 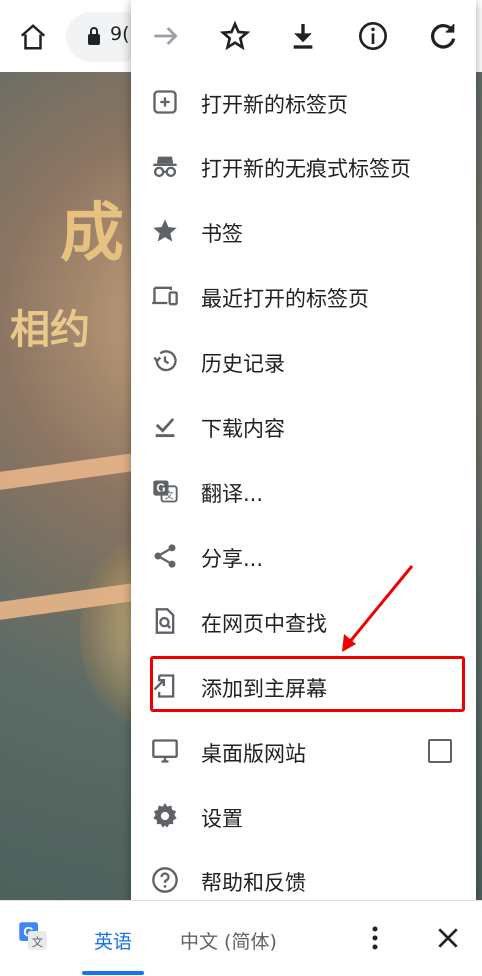 What do you see at coordinates (165, 880) in the screenshot?
I see `help-icon` at bounding box center [165, 880].